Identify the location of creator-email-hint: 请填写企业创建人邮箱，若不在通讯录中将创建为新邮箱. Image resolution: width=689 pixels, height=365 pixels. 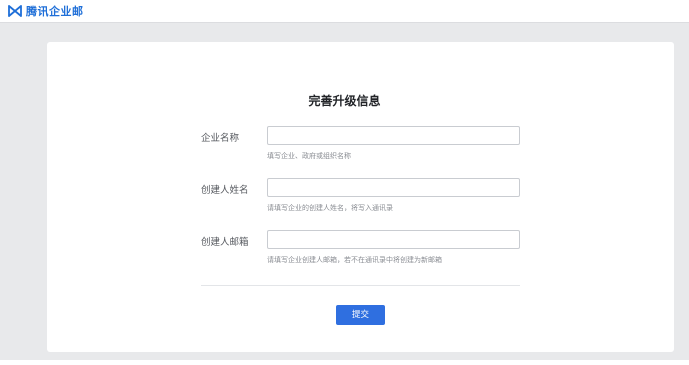
(354, 260).